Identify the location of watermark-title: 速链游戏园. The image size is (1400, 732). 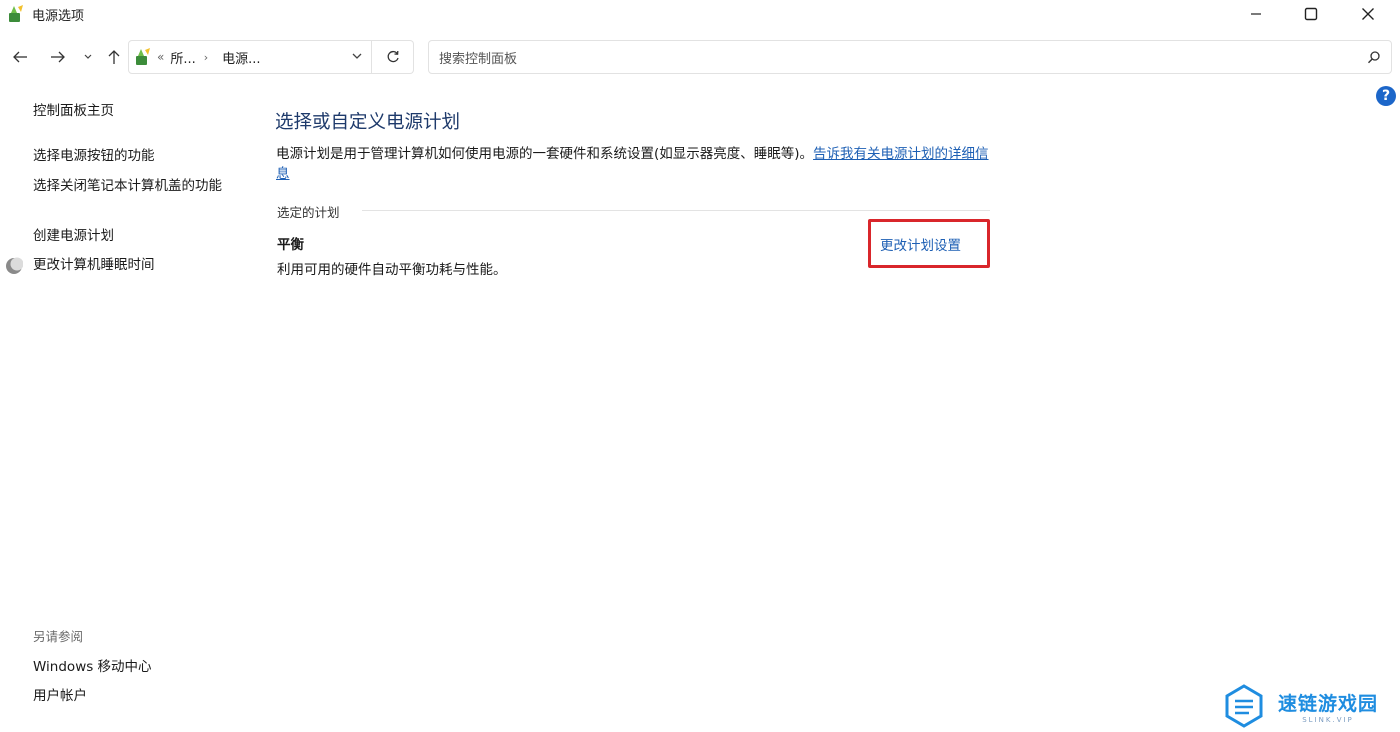
(1328, 703).